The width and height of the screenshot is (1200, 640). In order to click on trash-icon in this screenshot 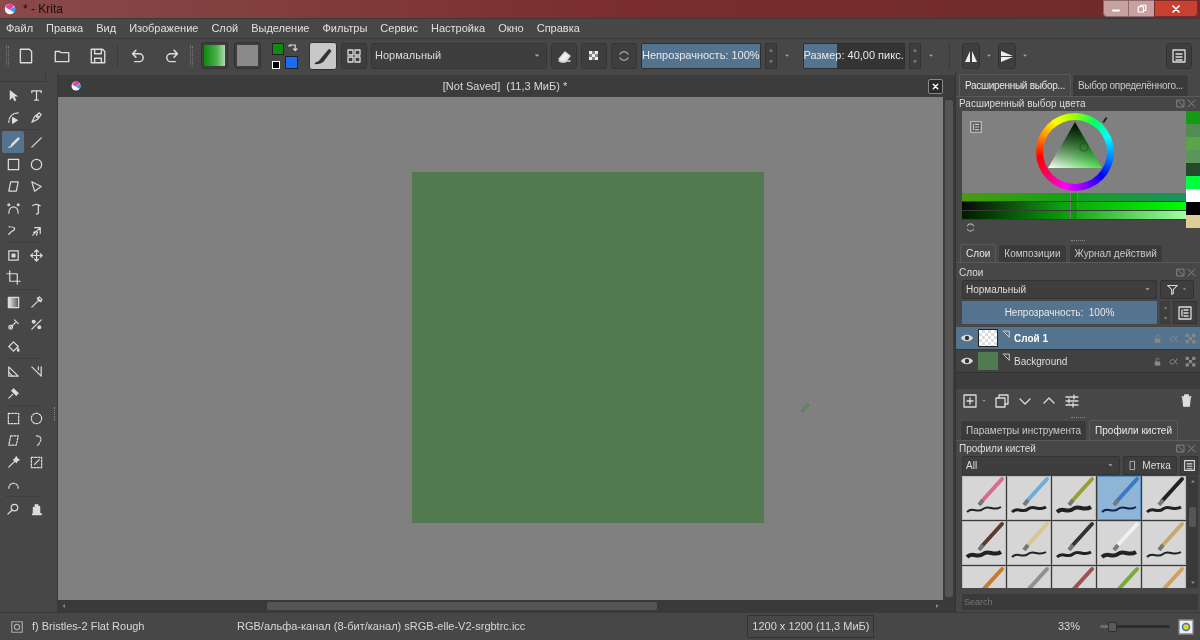, I will do `click(1186, 401)`.